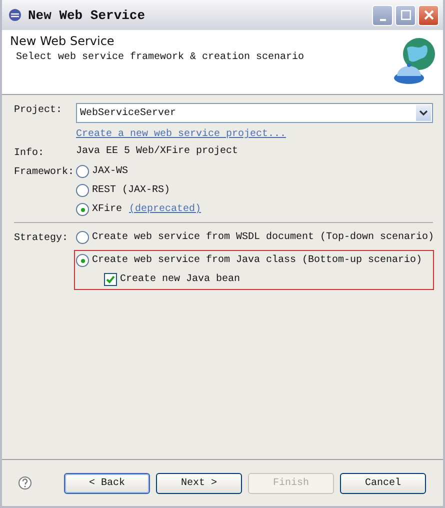 Image resolution: width=445 pixels, height=508 pixels. Describe the element at coordinates (254, 113) in the screenshot. I see `project-dropdown: WebServiceServer` at that location.